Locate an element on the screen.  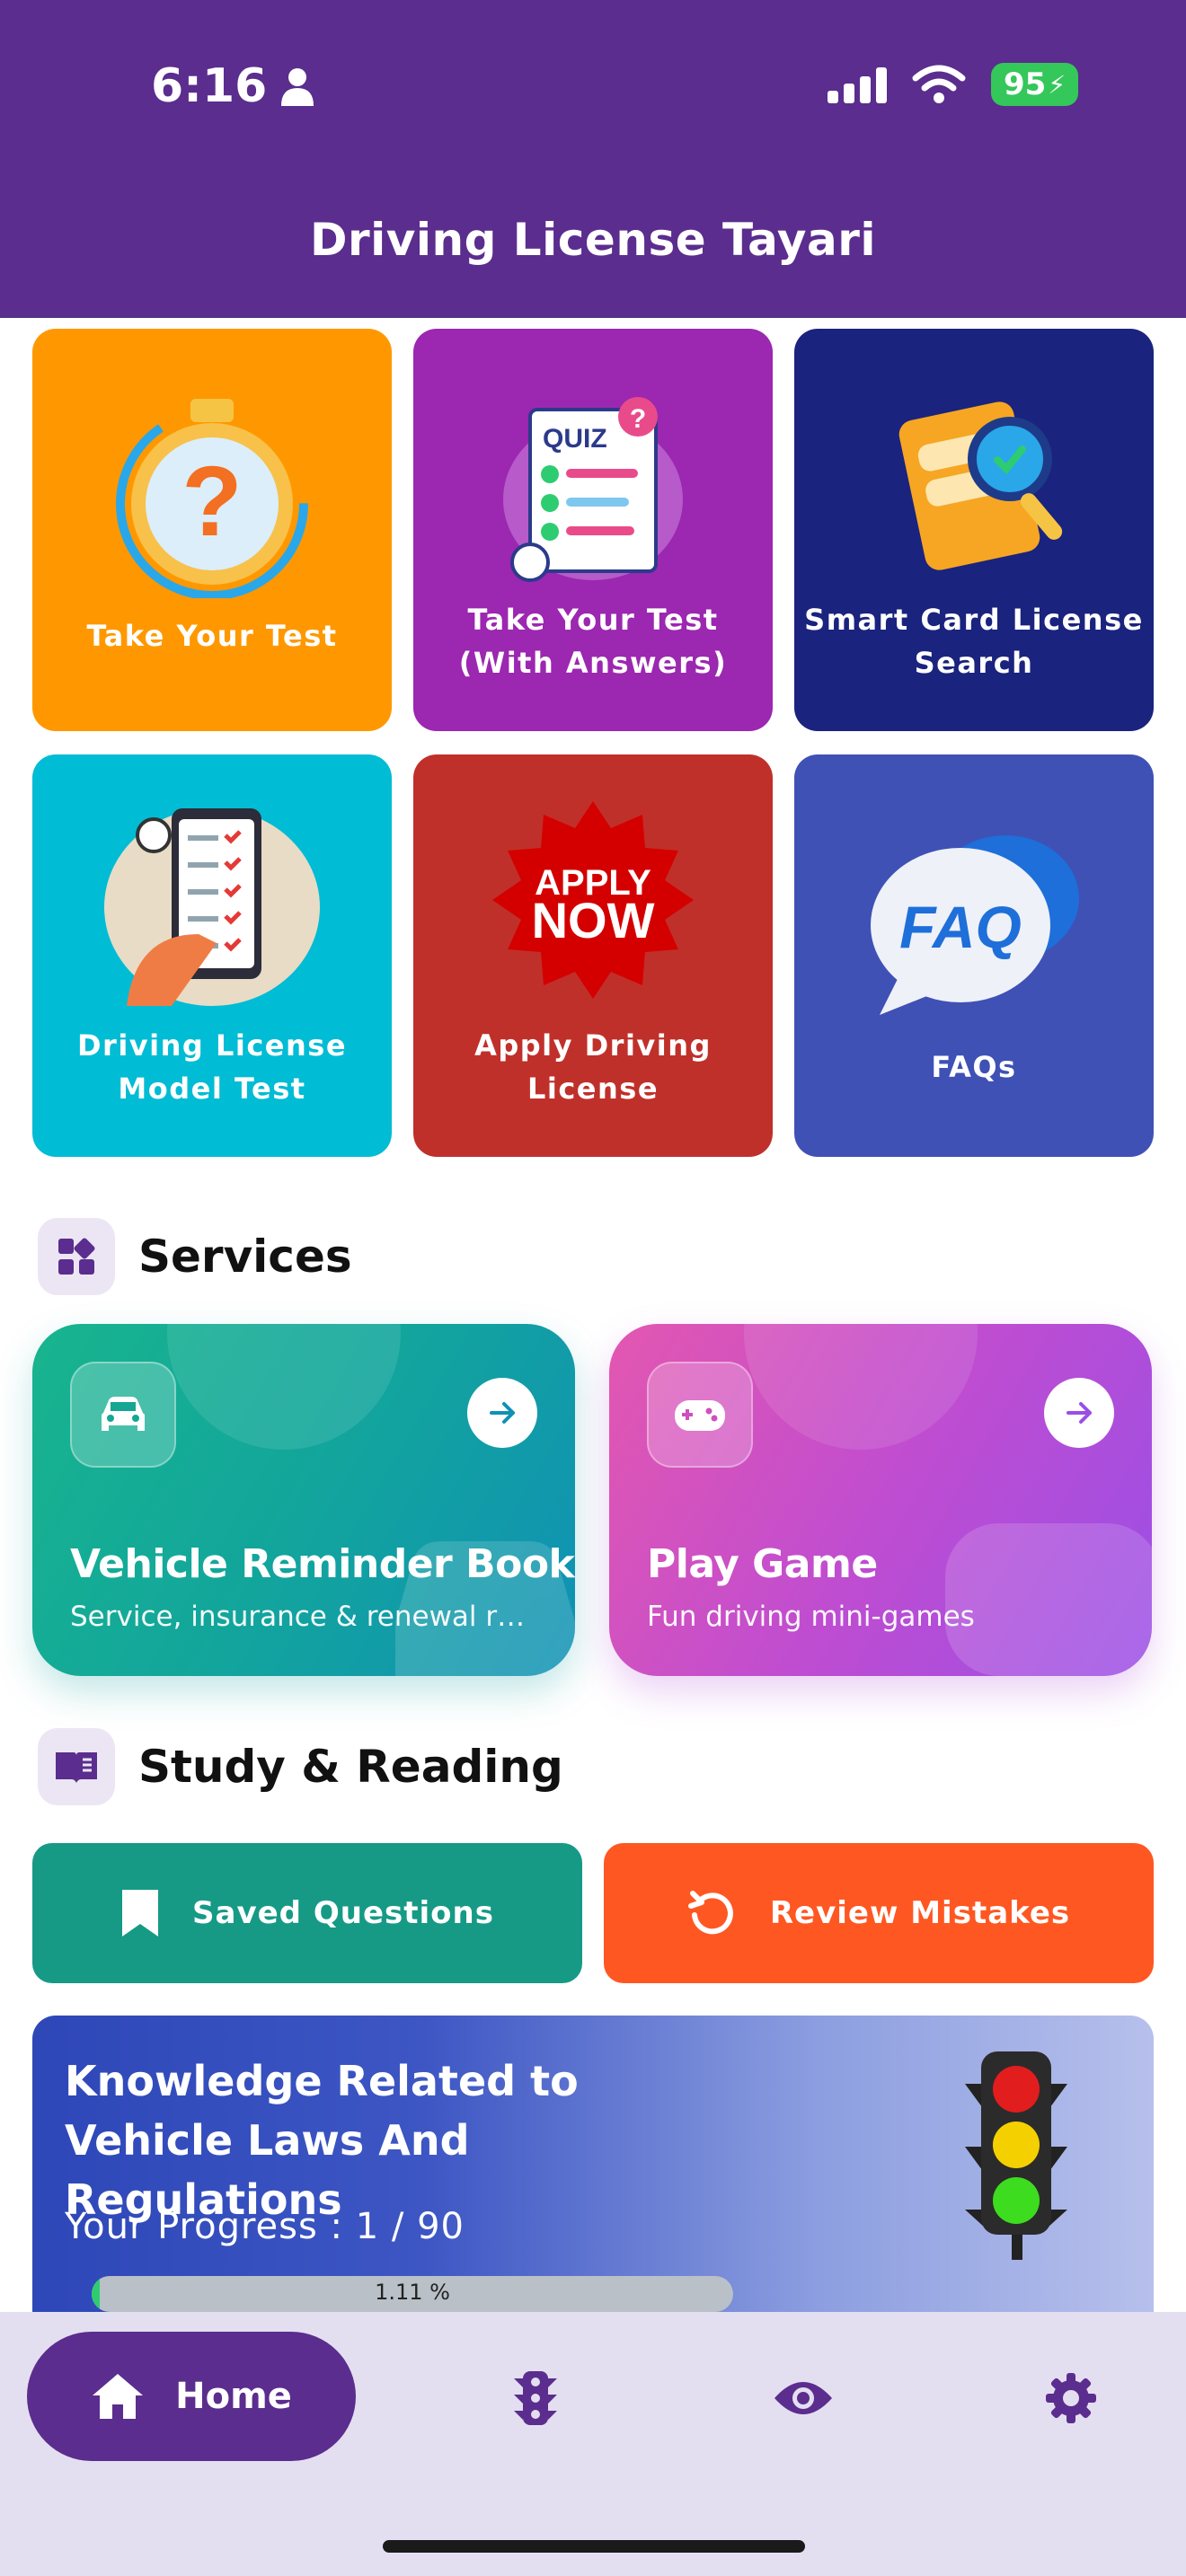
dashboard-grid-icon is located at coordinates (76, 1256).